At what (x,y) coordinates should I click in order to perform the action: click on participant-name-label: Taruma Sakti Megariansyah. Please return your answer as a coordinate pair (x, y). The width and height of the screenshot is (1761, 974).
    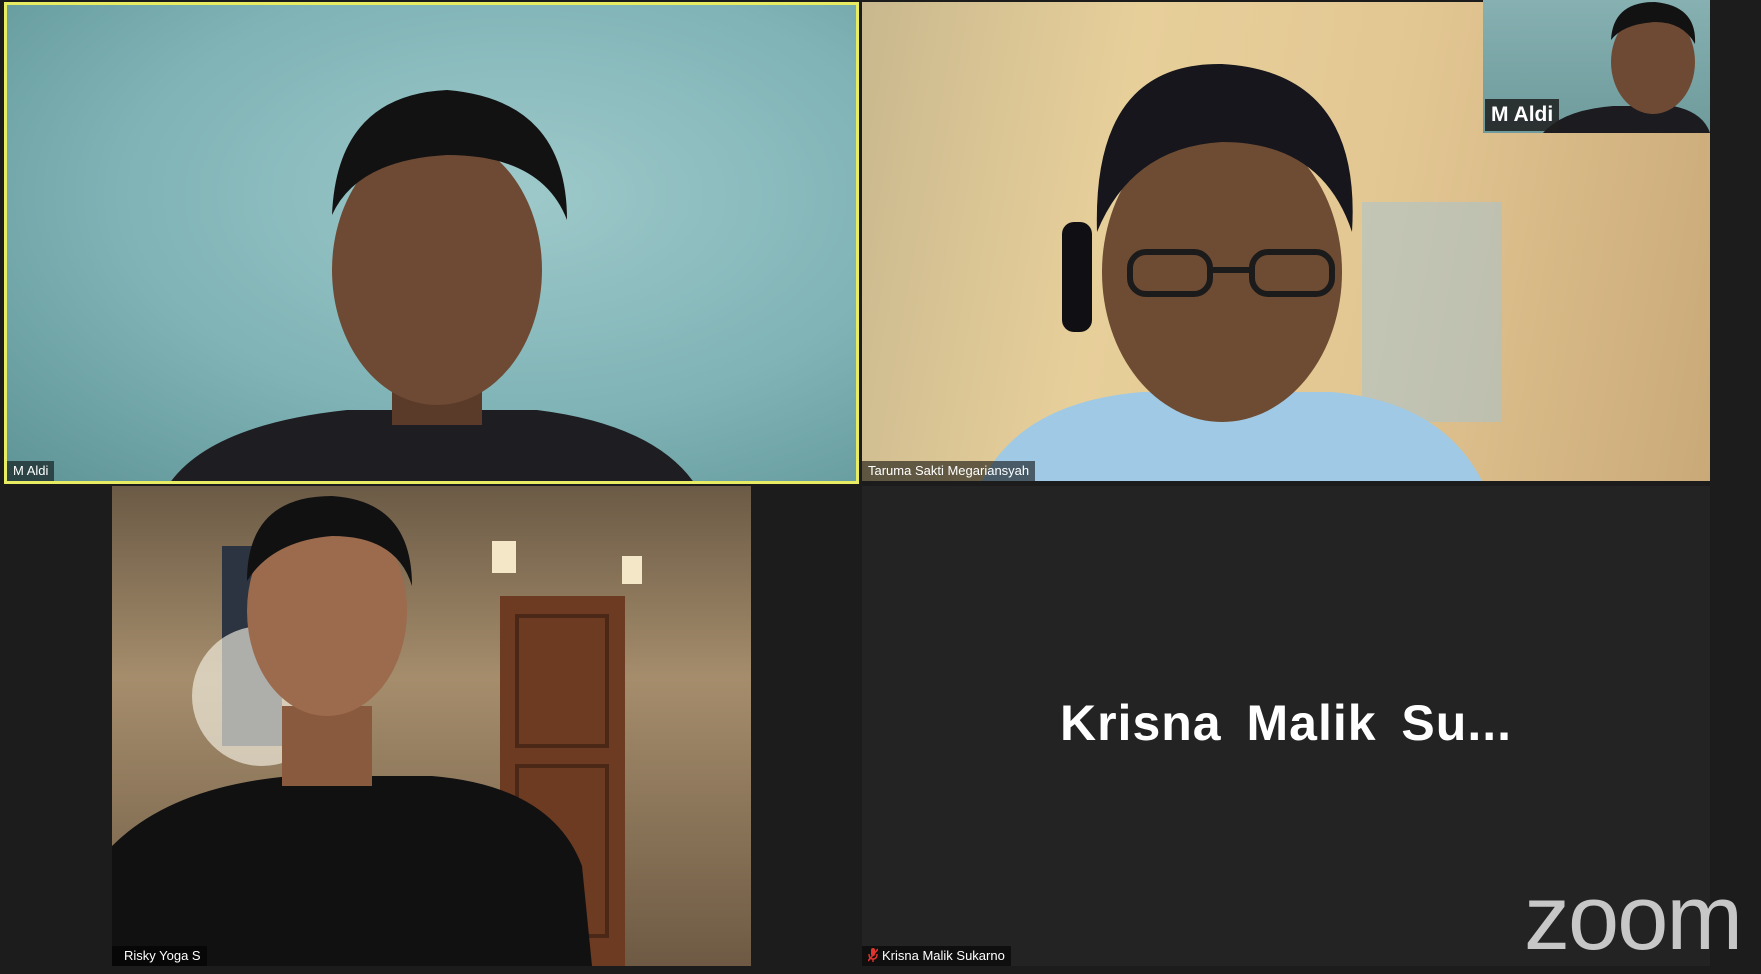
    Looking at the image, I should click on (949, 471).